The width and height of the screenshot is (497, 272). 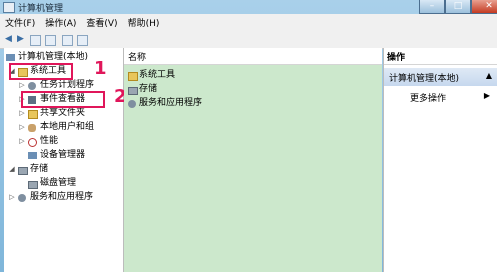 I want to click on forward-icon: ▶, so click(x=20, y=39).